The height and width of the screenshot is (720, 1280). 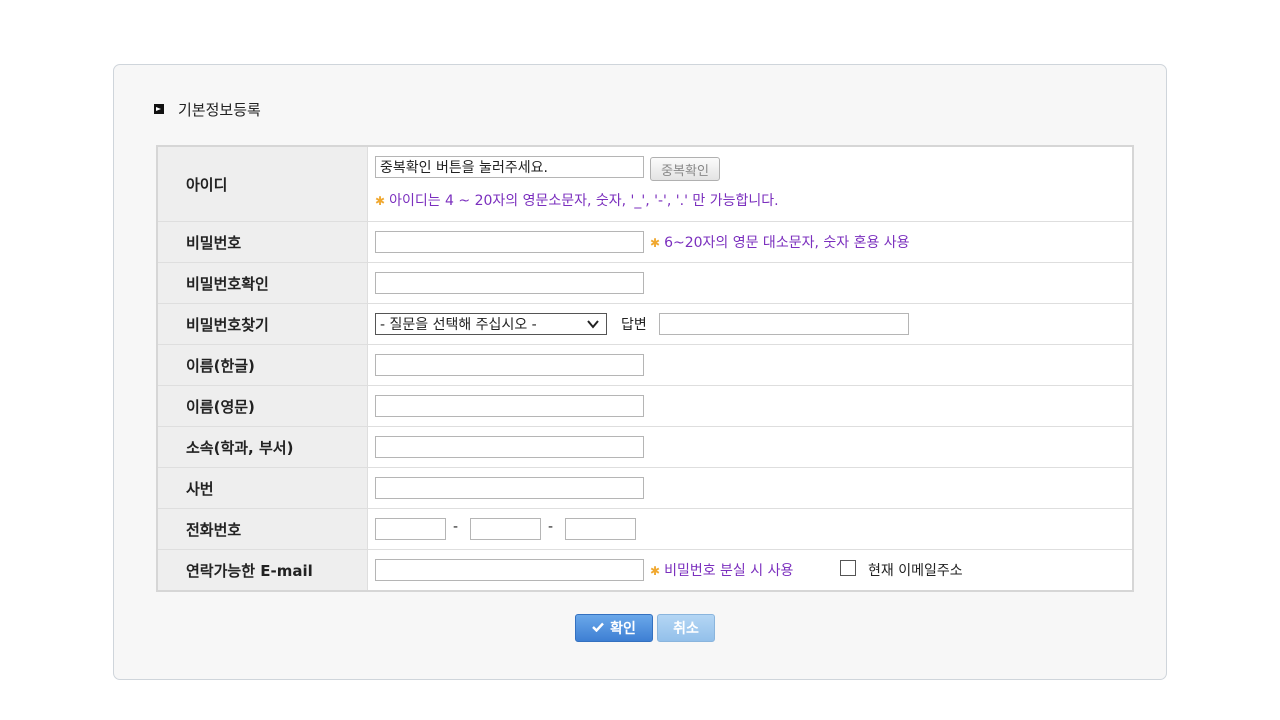 I want to click on row-phone: 전화번호 - -, so click(x=645, y=529).